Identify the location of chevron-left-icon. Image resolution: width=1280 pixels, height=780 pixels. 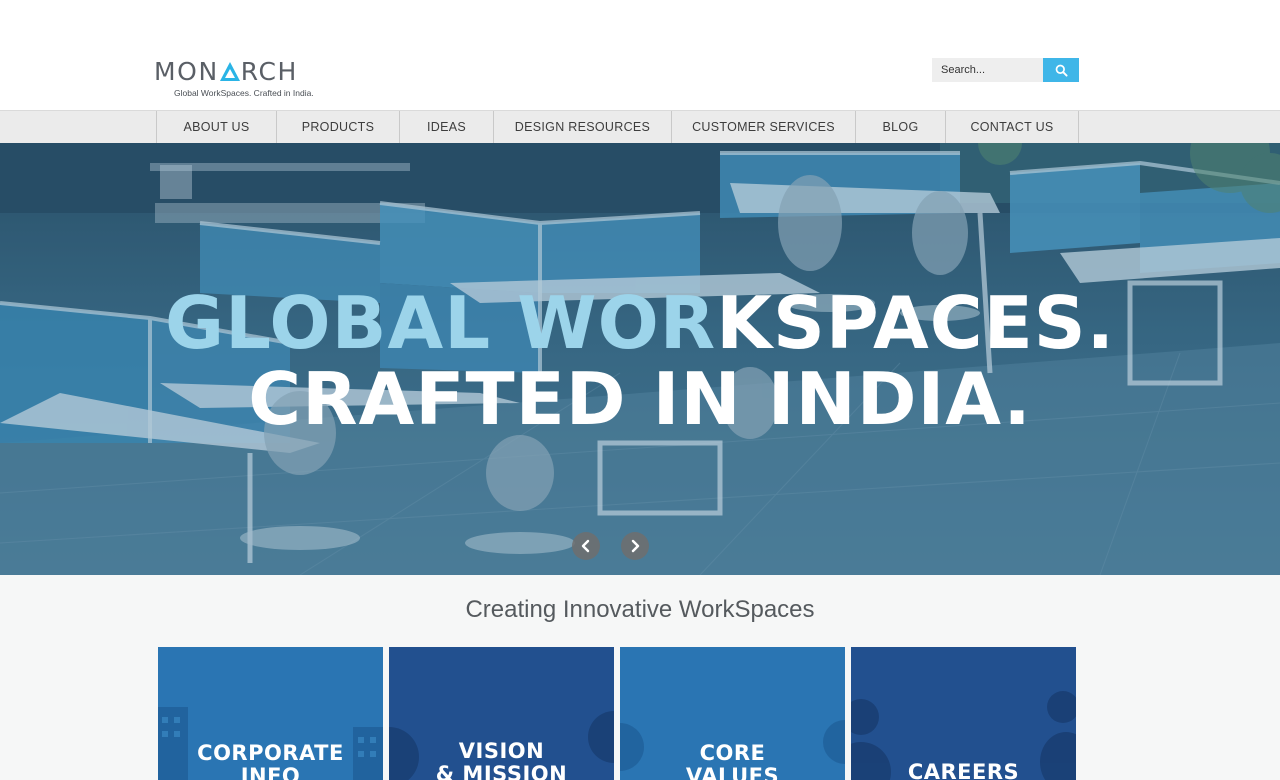
(585, 546).